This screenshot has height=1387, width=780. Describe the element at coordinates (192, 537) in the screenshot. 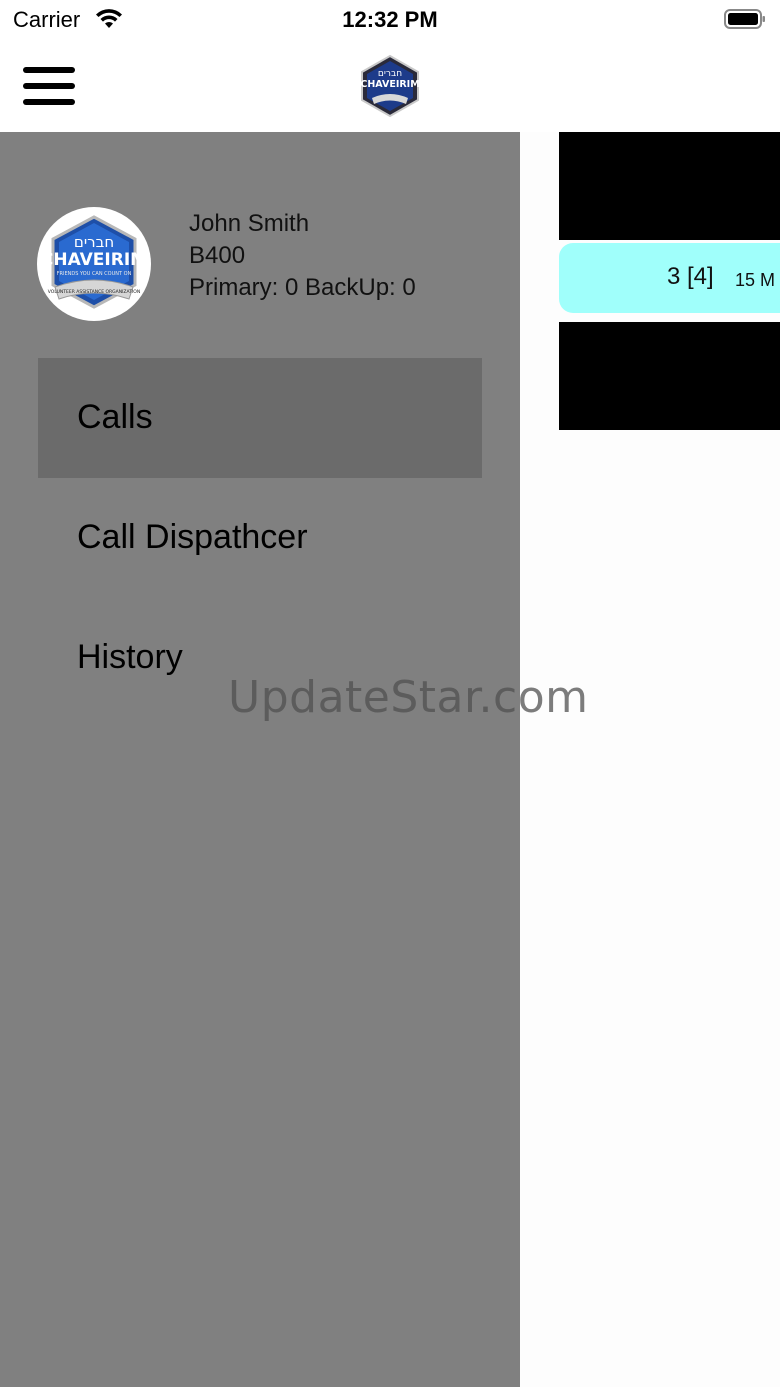

I see `menu-item-label: Call Dispathcer` at that location.